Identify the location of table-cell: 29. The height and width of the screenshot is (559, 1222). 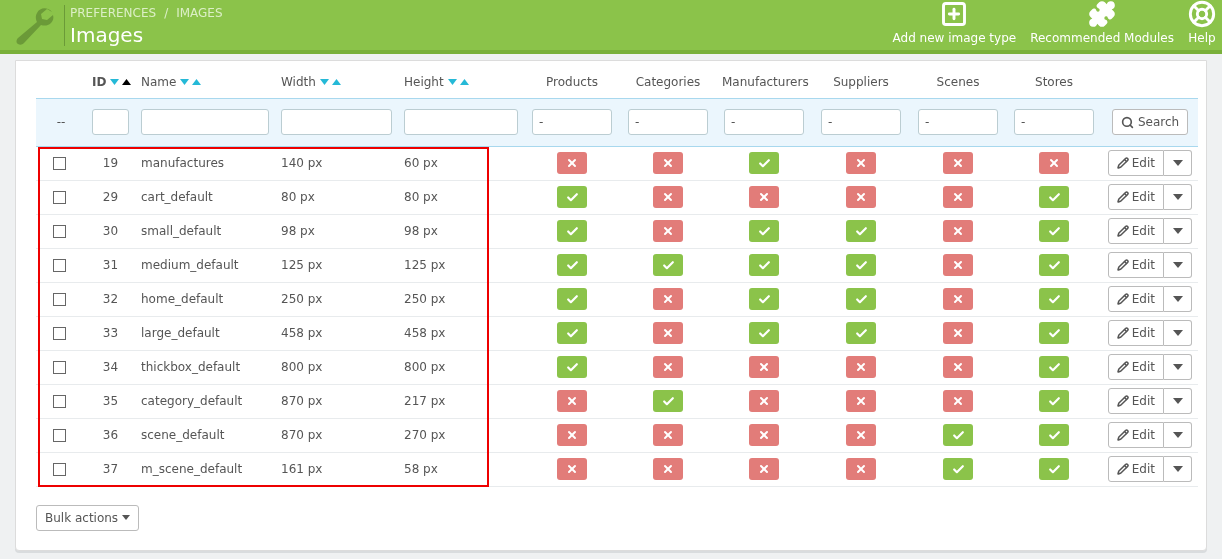
(110, 197).